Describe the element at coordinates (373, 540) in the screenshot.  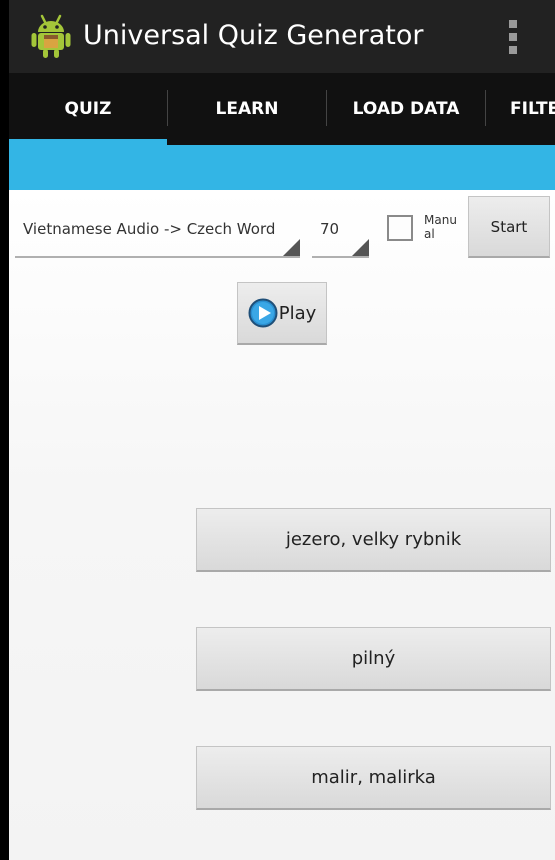
I see `answer-button-1: jezero, velky rybnik` at that location.